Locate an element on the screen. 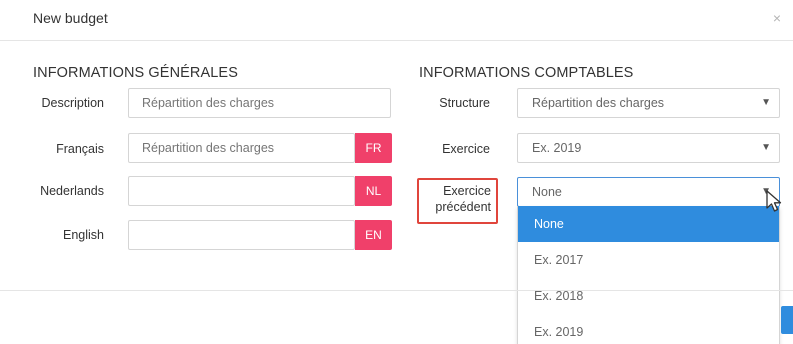 Image resolution: width=793 pixels, height=344 pixels. dropdown-option-ex-2017: Ex. 2017 is located at coordinates (648, 260).